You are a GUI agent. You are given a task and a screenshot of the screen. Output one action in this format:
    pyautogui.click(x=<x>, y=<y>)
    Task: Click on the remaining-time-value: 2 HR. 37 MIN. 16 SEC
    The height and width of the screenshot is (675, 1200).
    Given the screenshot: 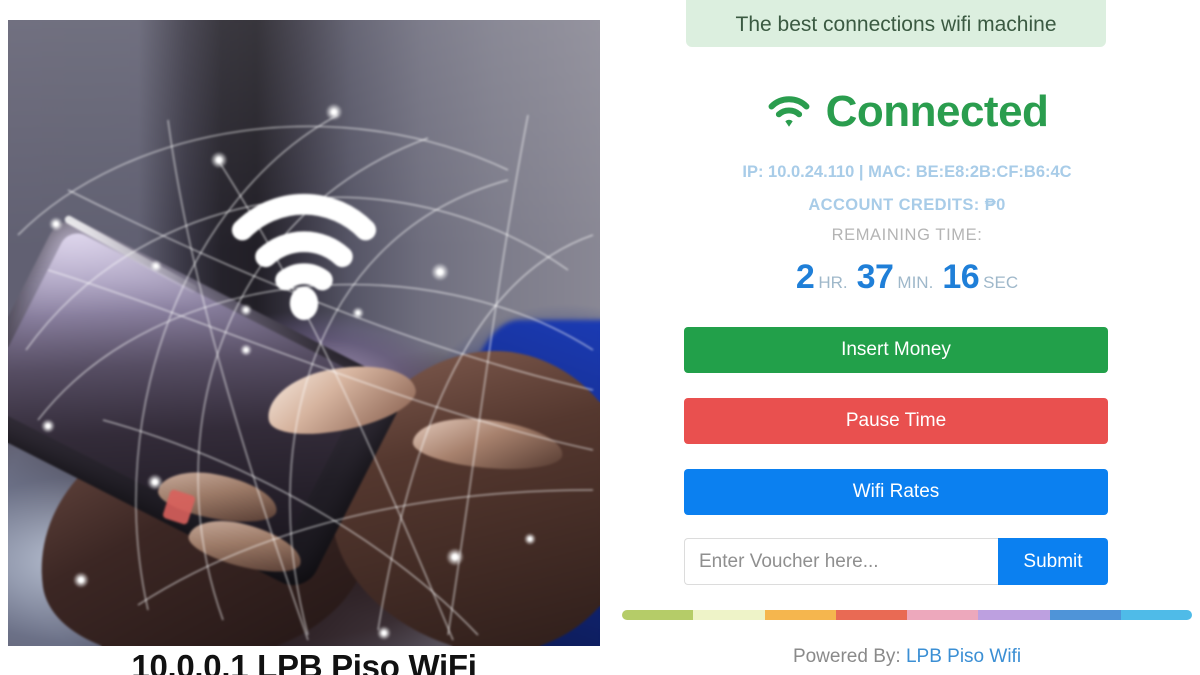 What is the action you would take?
    pyautogui.click(x=907, y=278)
    